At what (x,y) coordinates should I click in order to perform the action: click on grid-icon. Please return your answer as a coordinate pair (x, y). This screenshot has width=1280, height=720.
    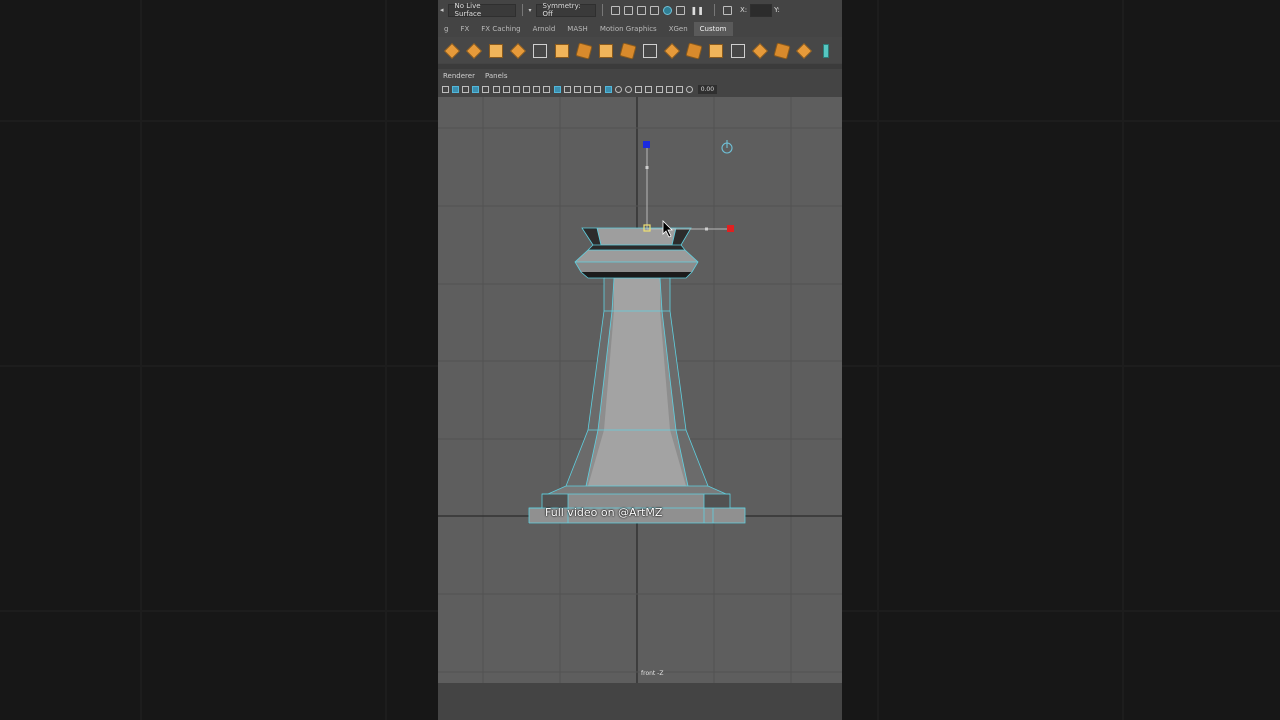
    Looking at the image, I should click on (476, 89).